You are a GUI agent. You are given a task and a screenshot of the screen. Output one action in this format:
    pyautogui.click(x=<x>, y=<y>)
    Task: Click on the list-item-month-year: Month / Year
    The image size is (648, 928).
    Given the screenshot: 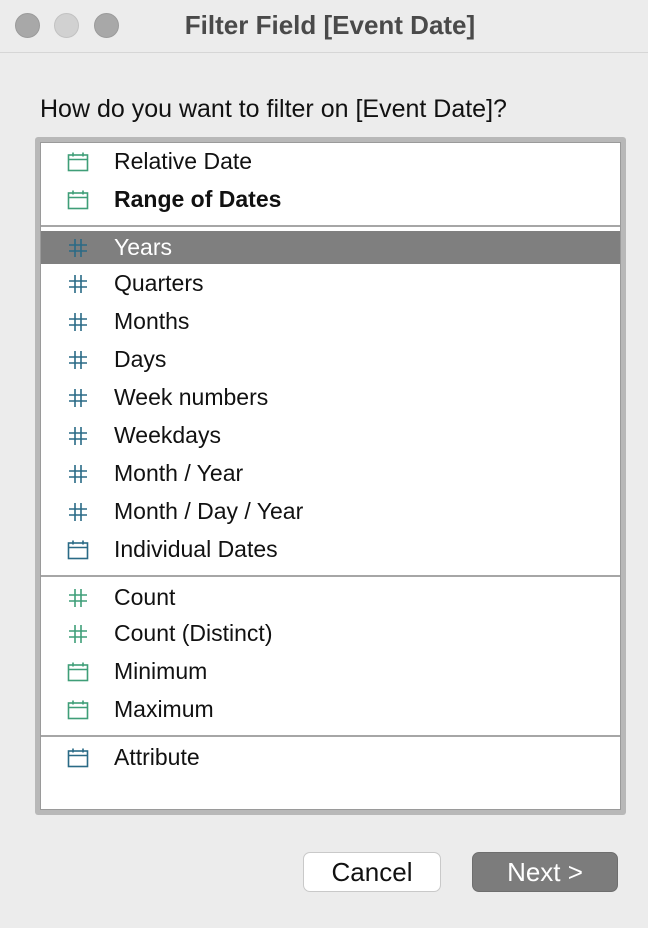 What is the action you would take?
    pyautogui.click(x=330, y=473)
    